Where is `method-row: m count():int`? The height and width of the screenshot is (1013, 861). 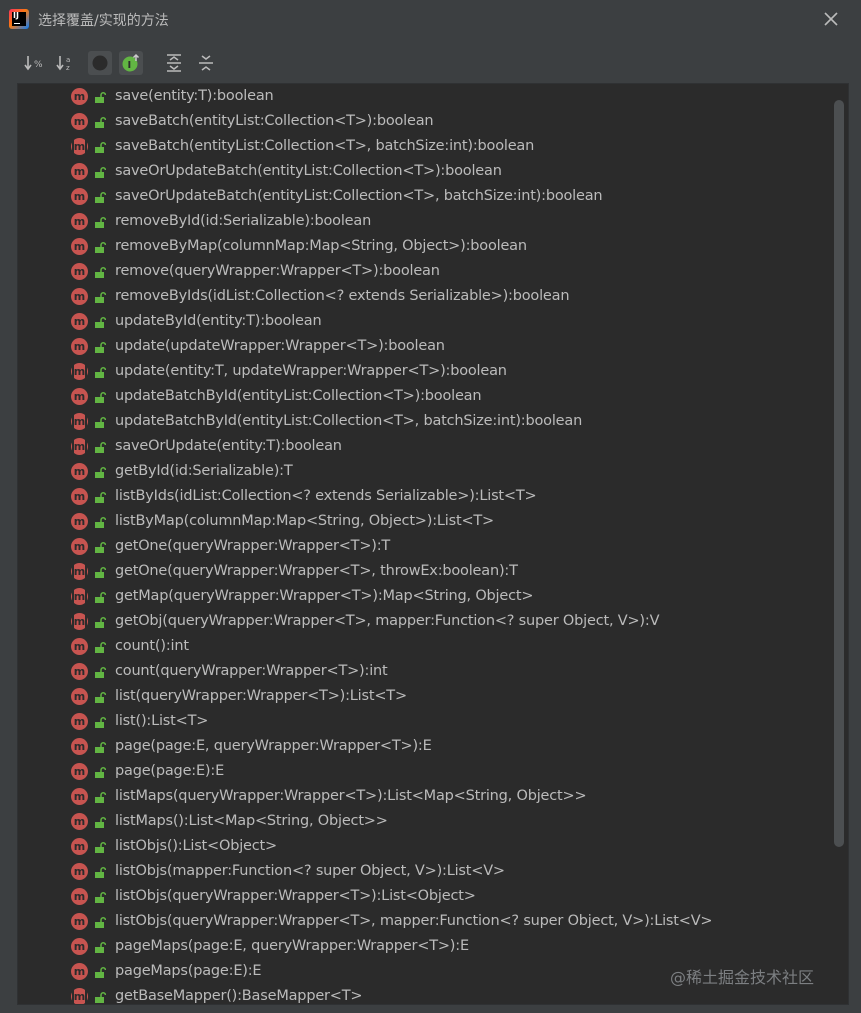
method-row: m count():int is located at coordinates (428, 646).